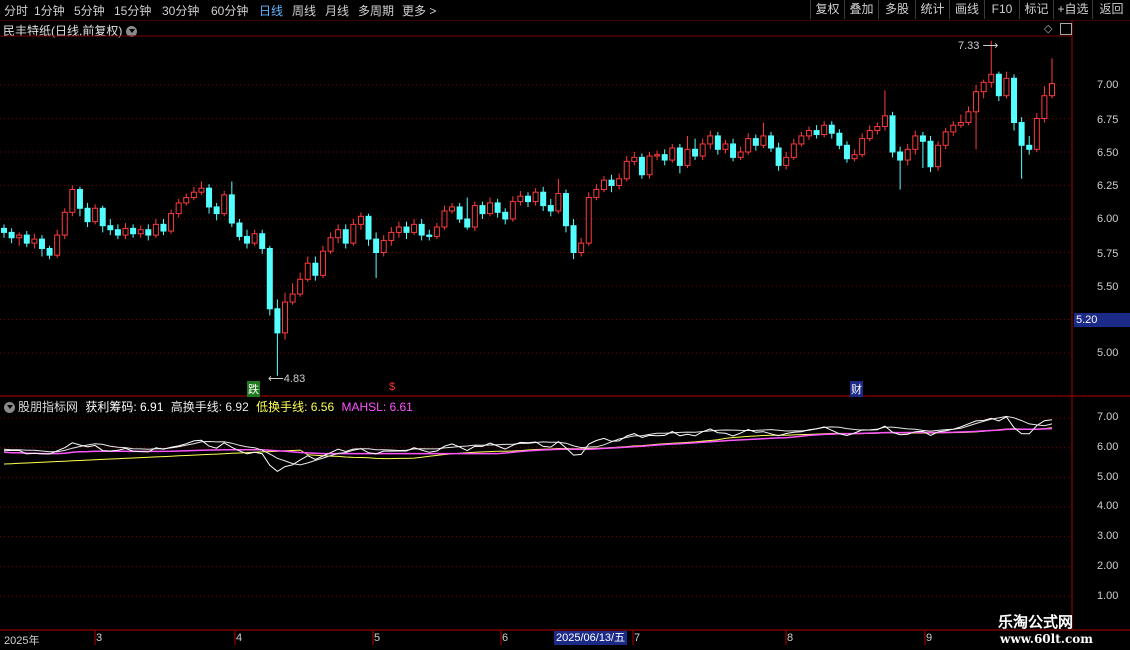  I want to click on marker-drop: 跌, so click(253, 389).